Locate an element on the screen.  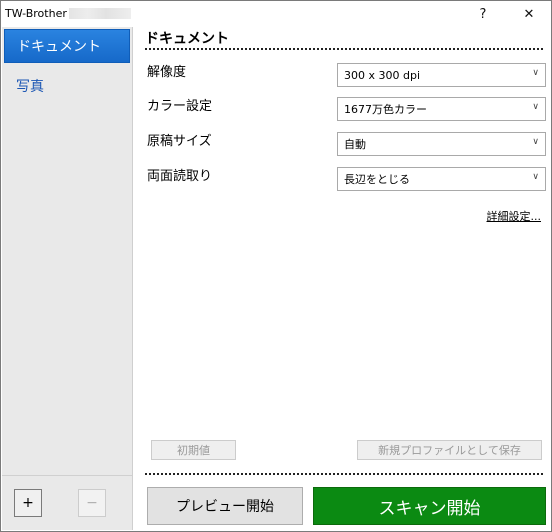
title-bar: TW-Brother ? ✕ is located at coordinates (276, 14).